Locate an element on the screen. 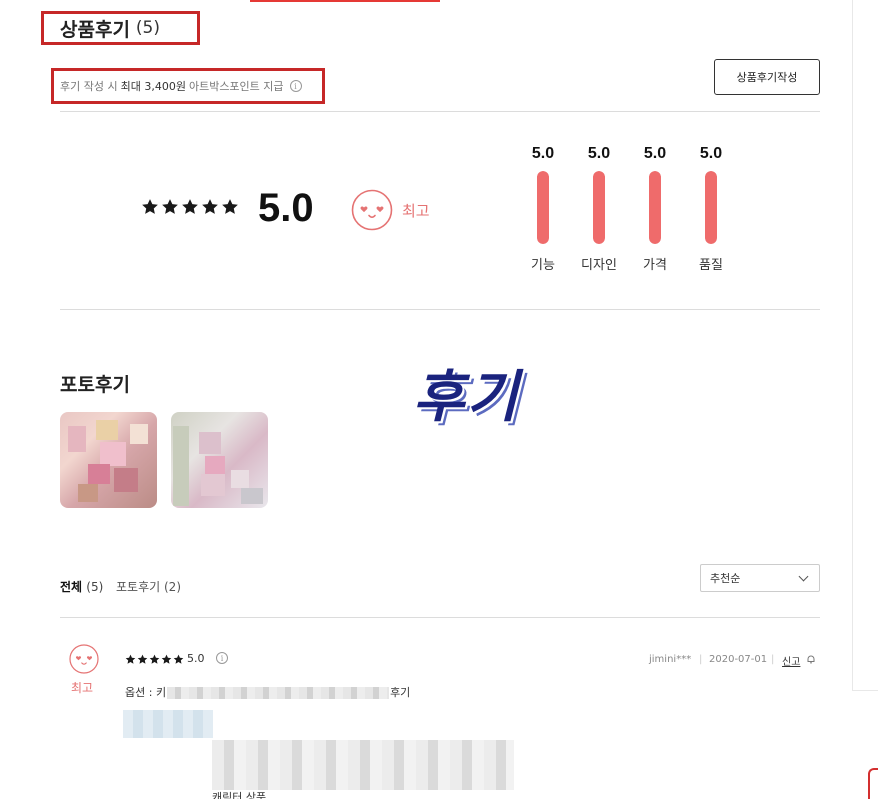  rating-bar-function: 5.0 기능 is located at coordinates (543, 209).